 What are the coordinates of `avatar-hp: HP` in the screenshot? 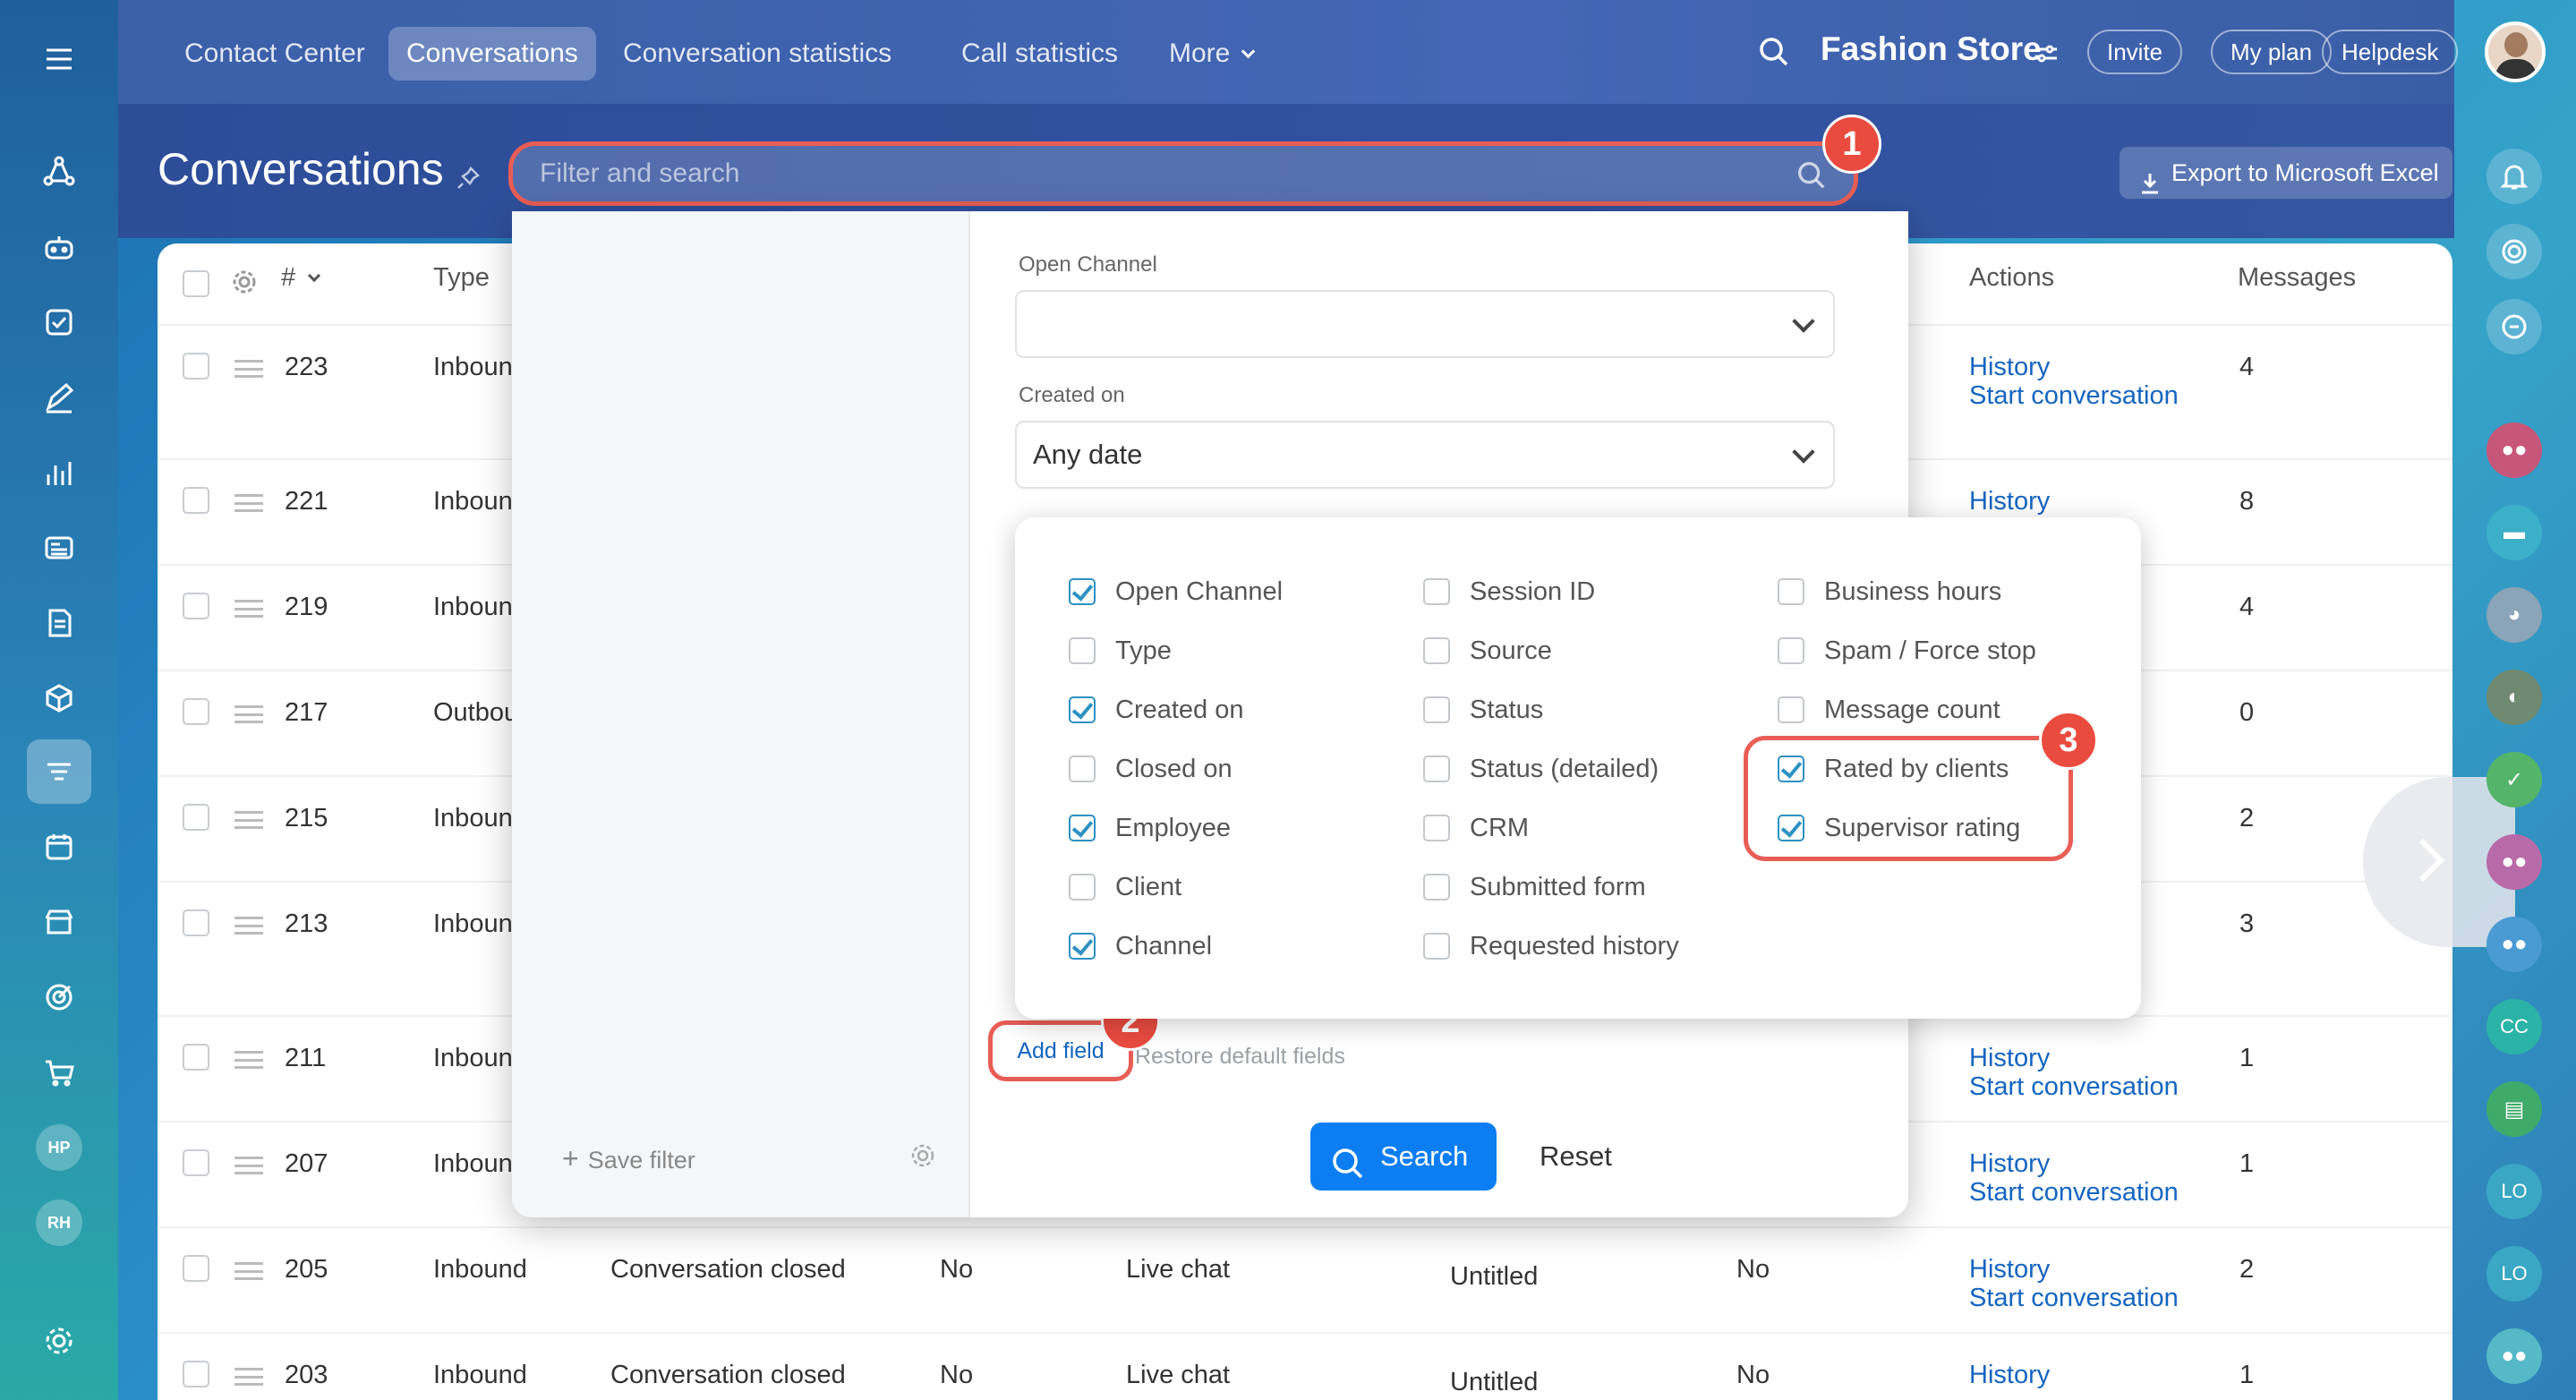 It's located at (59, 1147).